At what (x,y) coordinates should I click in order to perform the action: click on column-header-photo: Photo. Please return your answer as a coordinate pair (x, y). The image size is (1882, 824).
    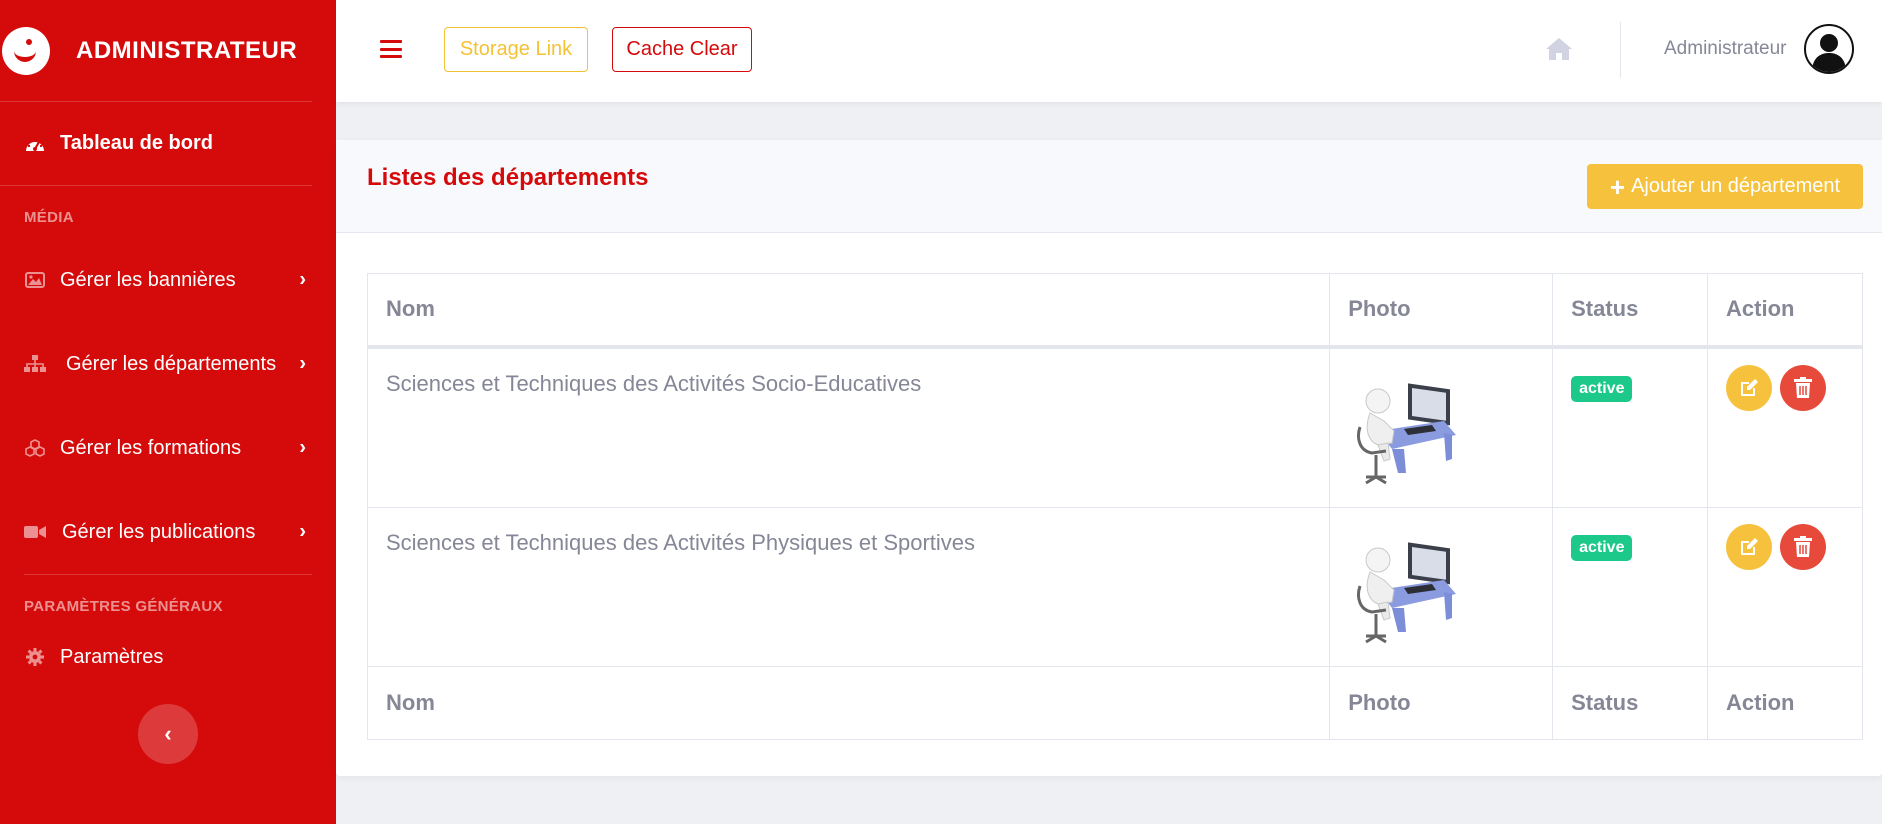
    Looking at the image, I should click on (1441, 311).